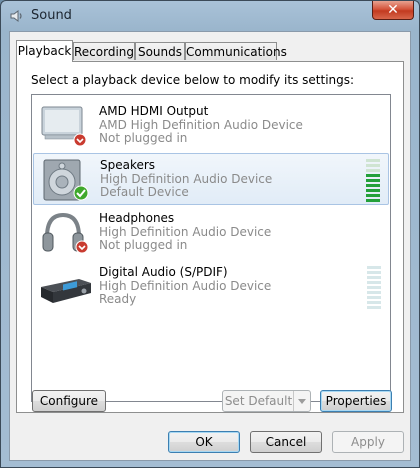 The width and height of the screenshot is (420, 468). Describe the element at coordinates (201, 125) in the screenshot. I see `device-description: AMD High Definition Audio Device` at that location.